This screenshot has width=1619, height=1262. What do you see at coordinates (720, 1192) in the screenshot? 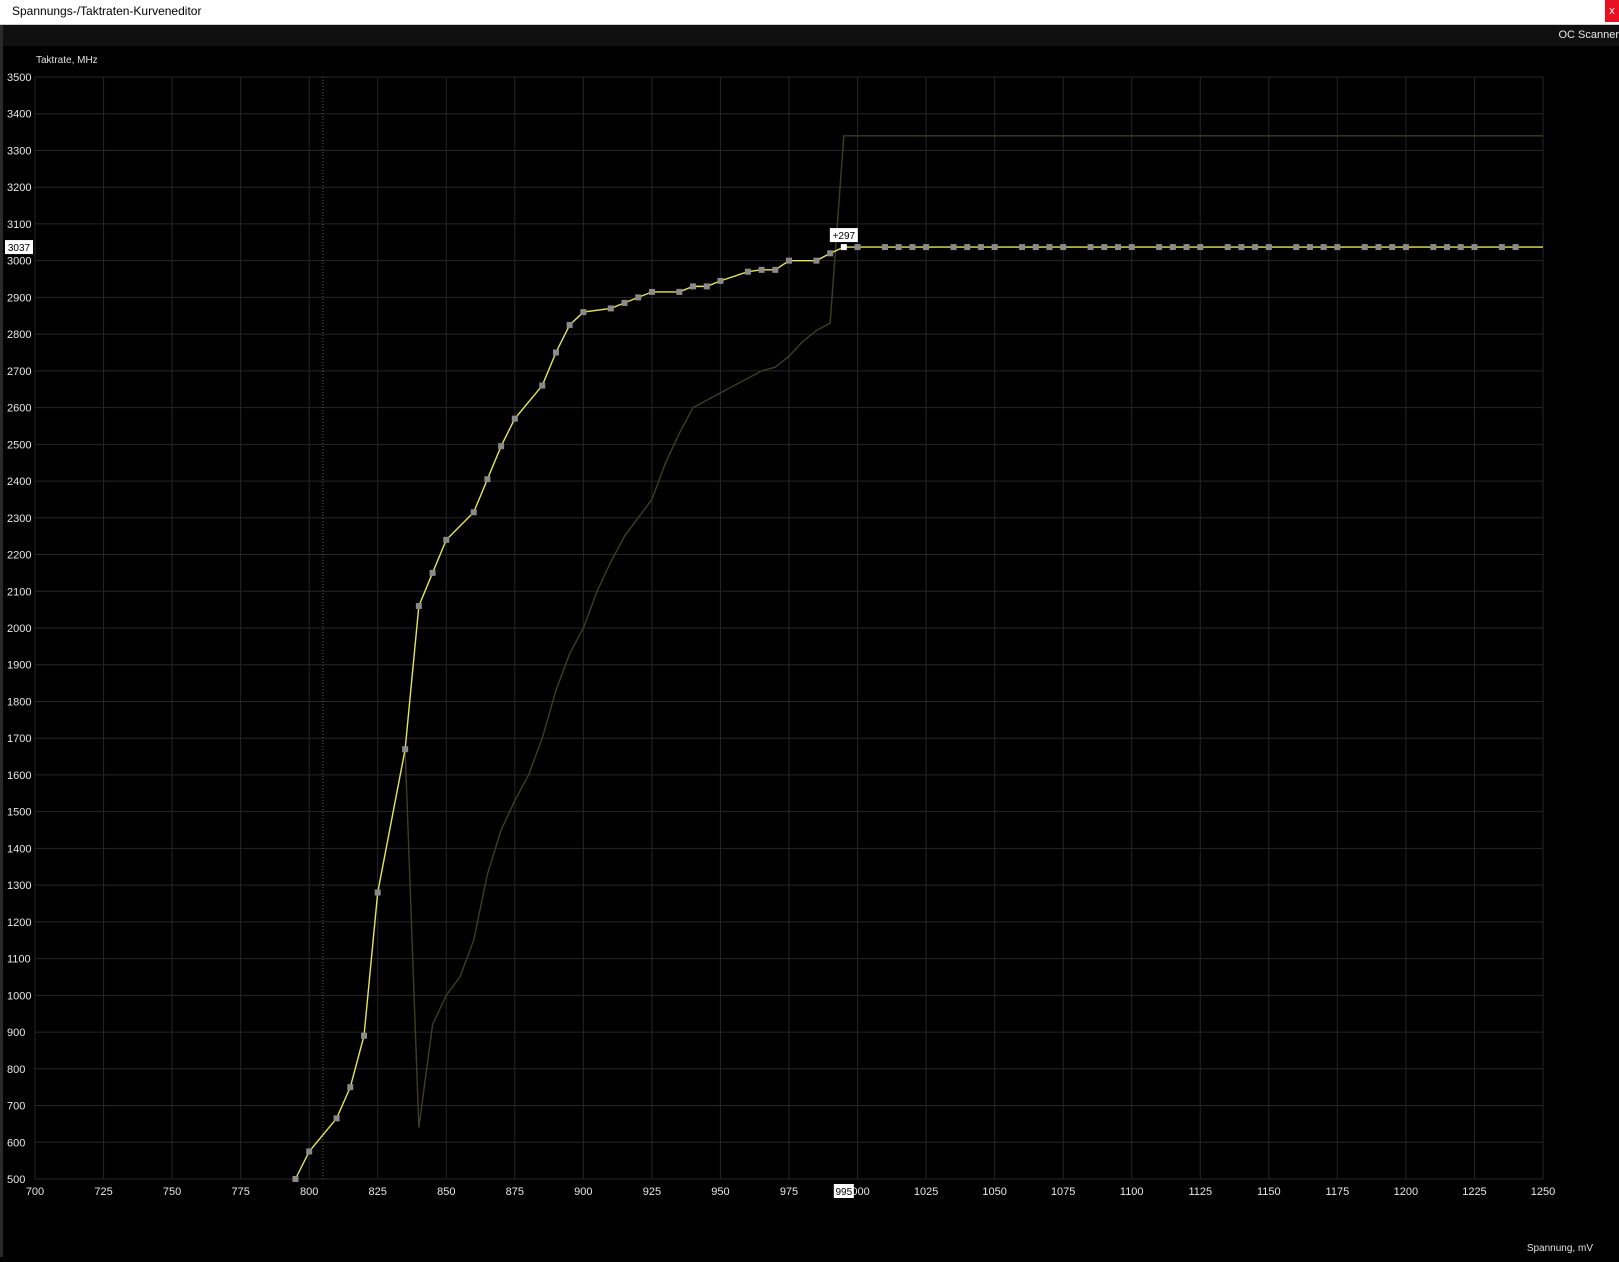
I see `x-tick-label: 950` at bounding box center [720, 1192].